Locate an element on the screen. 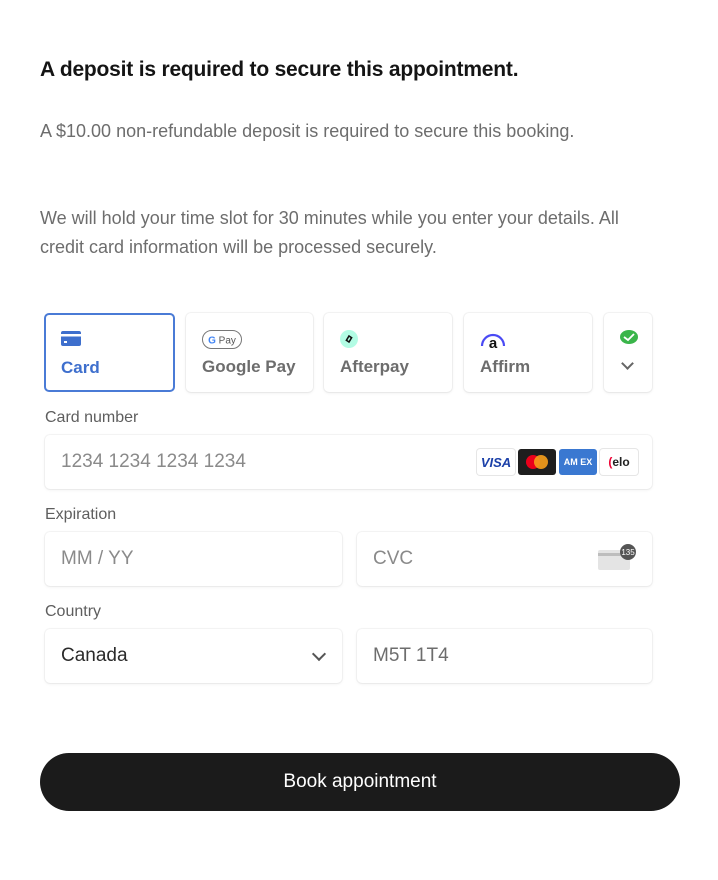 Image resolution: width=718 pixels, height=880 pixels. credit-card-icon is located at coordinates (71, 341).